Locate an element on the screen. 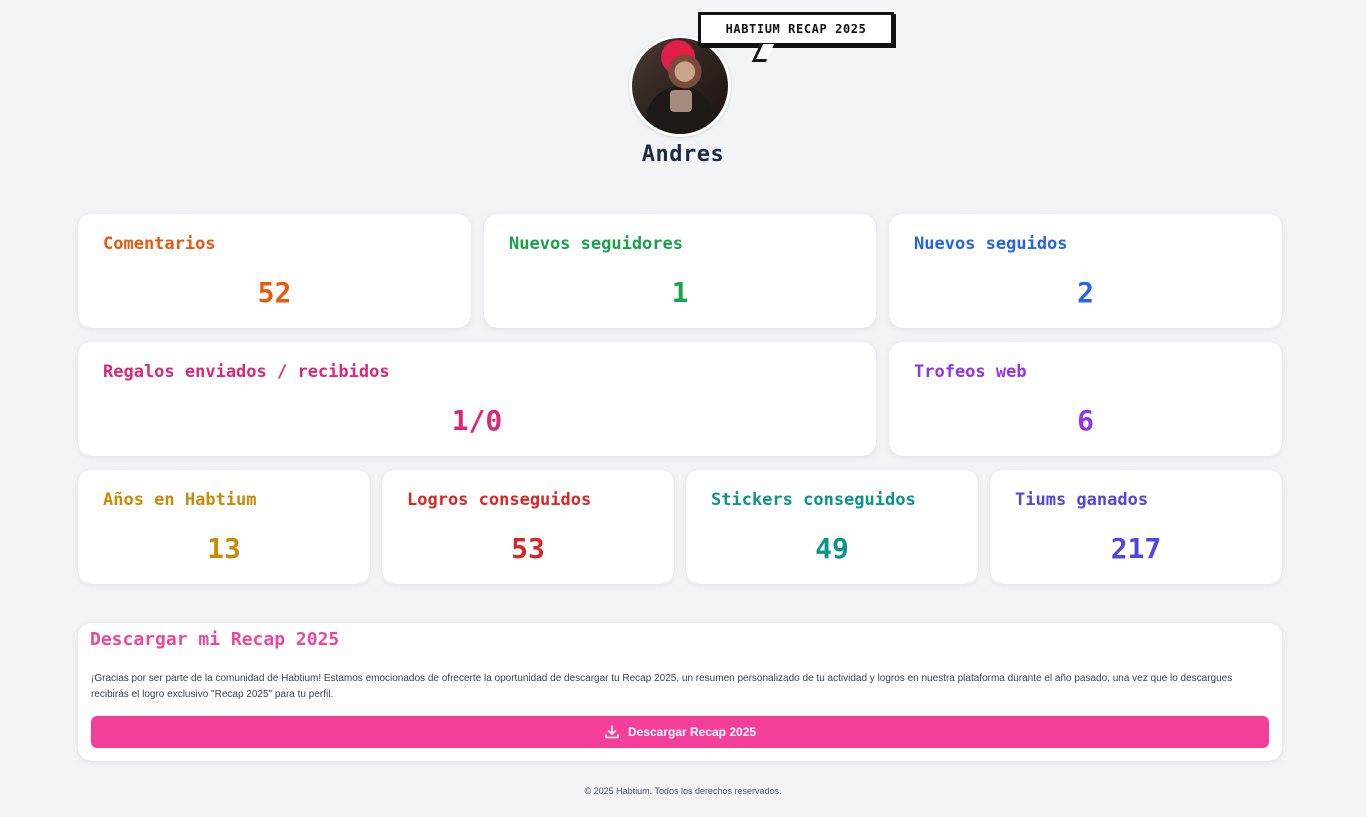 This screenshot has height=817, width=1366. stat-card-tiums: Tiums ganados 217 is located at coordinates (1136, 527).